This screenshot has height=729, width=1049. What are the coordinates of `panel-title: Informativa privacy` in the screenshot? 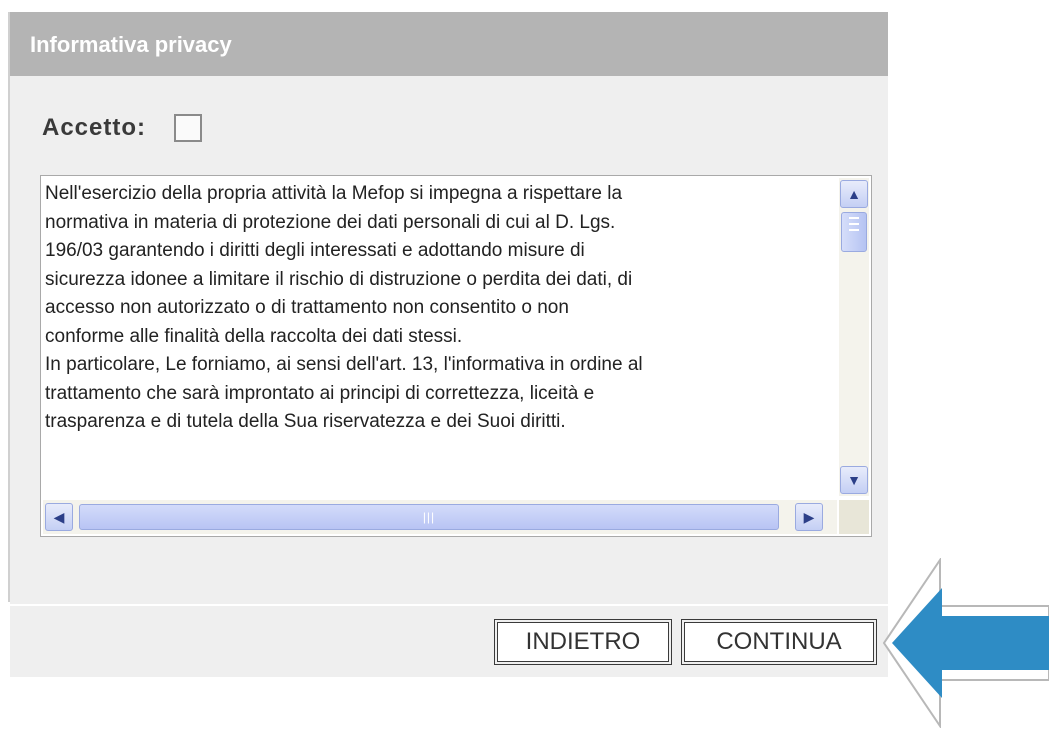 It's located at (131, 44).